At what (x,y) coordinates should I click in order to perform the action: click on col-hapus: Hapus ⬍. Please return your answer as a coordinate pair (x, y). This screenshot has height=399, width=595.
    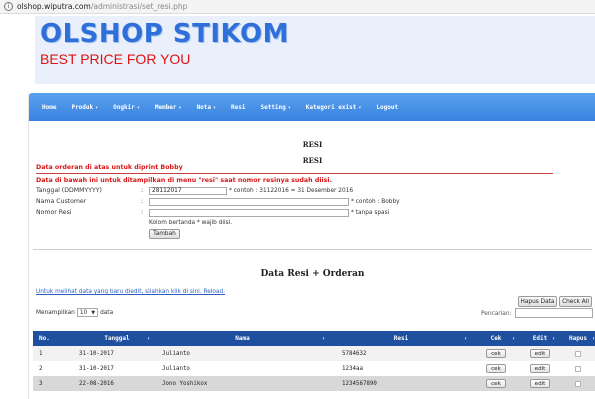
    Looking at the image, I should click on (577, 338).